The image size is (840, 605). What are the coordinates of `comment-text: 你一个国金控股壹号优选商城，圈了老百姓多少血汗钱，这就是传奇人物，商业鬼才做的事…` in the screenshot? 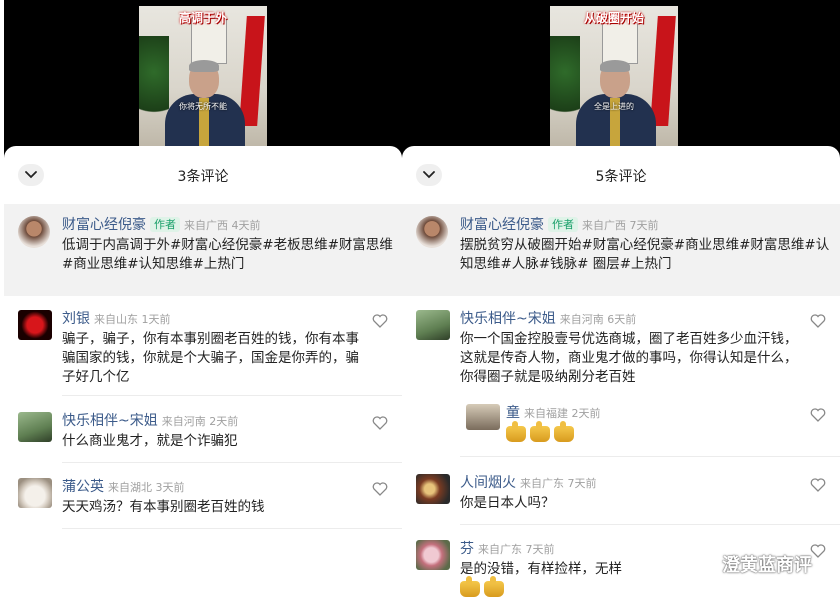 It's located at (629, 358).